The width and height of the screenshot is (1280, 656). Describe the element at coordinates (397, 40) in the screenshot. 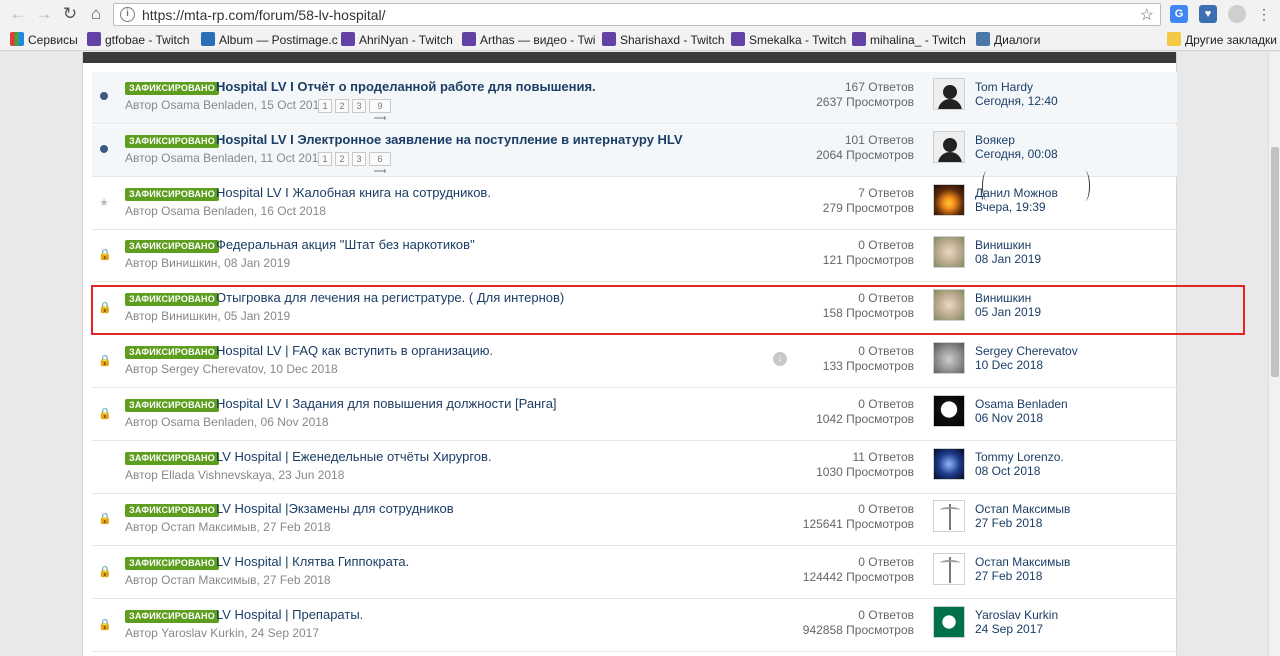

I see `bookmark-ahrinyan: AhriNyan - Twitch` at that location.